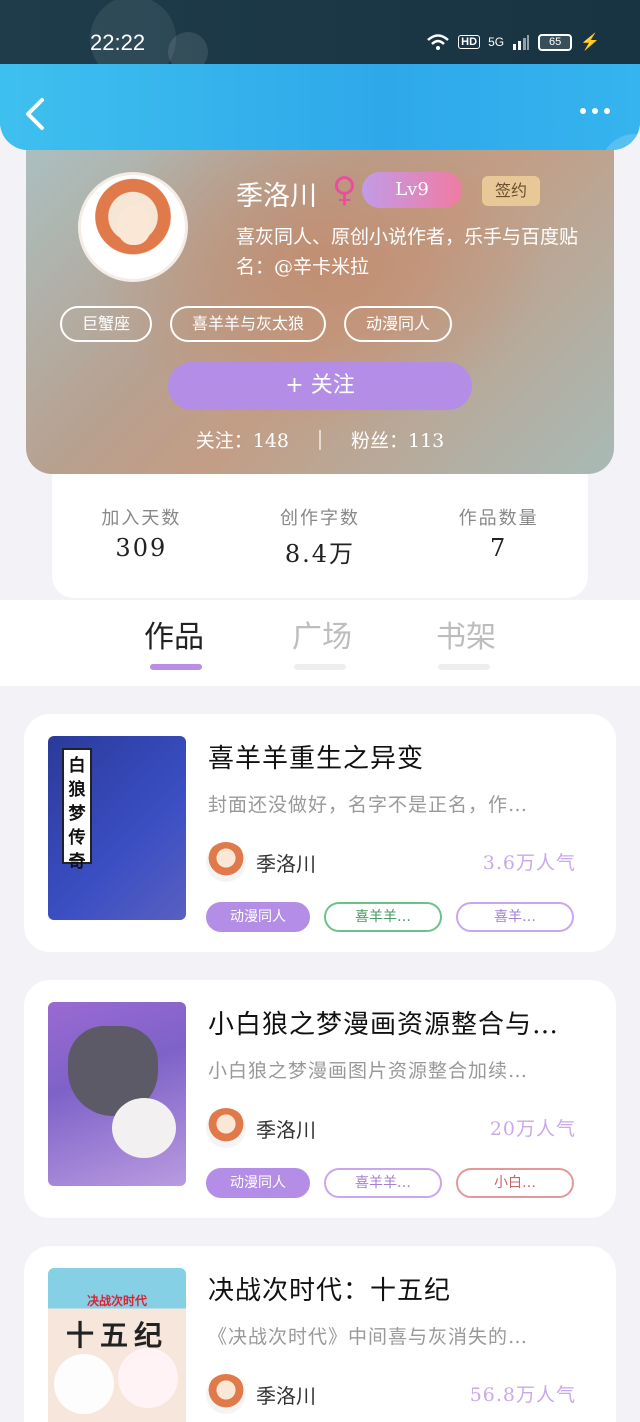  I want to click on tab-square: 广场, so click(322, 634).